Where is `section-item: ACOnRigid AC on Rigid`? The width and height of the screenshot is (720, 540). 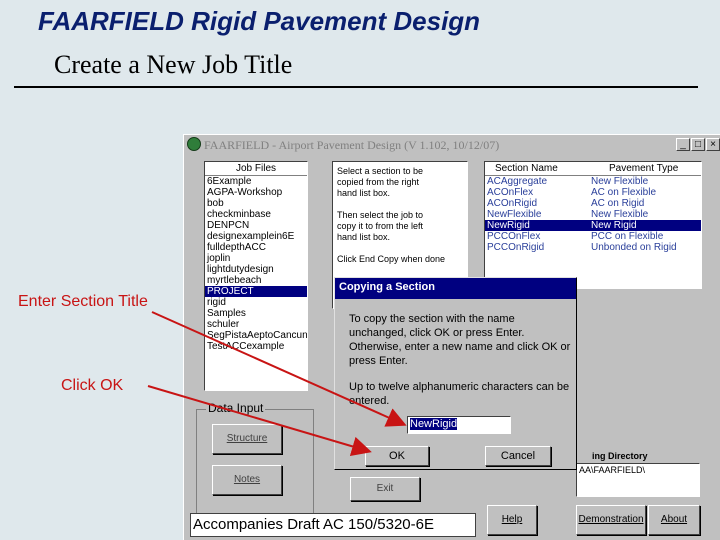
section-item: ACOnRigid AC on Rigid is located at coordinates (593, 203).